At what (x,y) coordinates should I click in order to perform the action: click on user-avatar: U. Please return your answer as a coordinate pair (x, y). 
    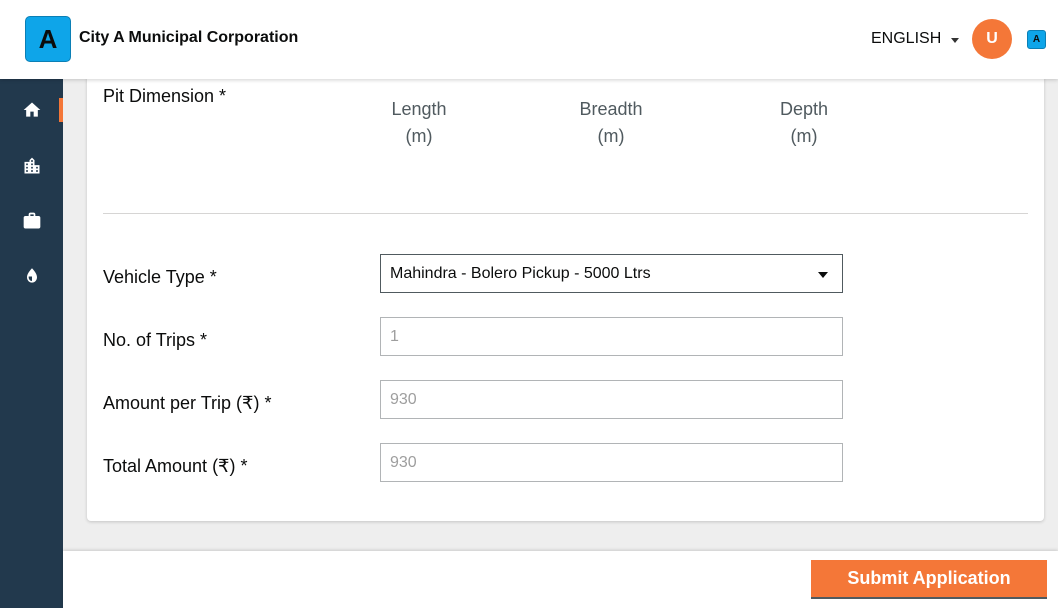
    Looking at the image, I should click on (992, 39).